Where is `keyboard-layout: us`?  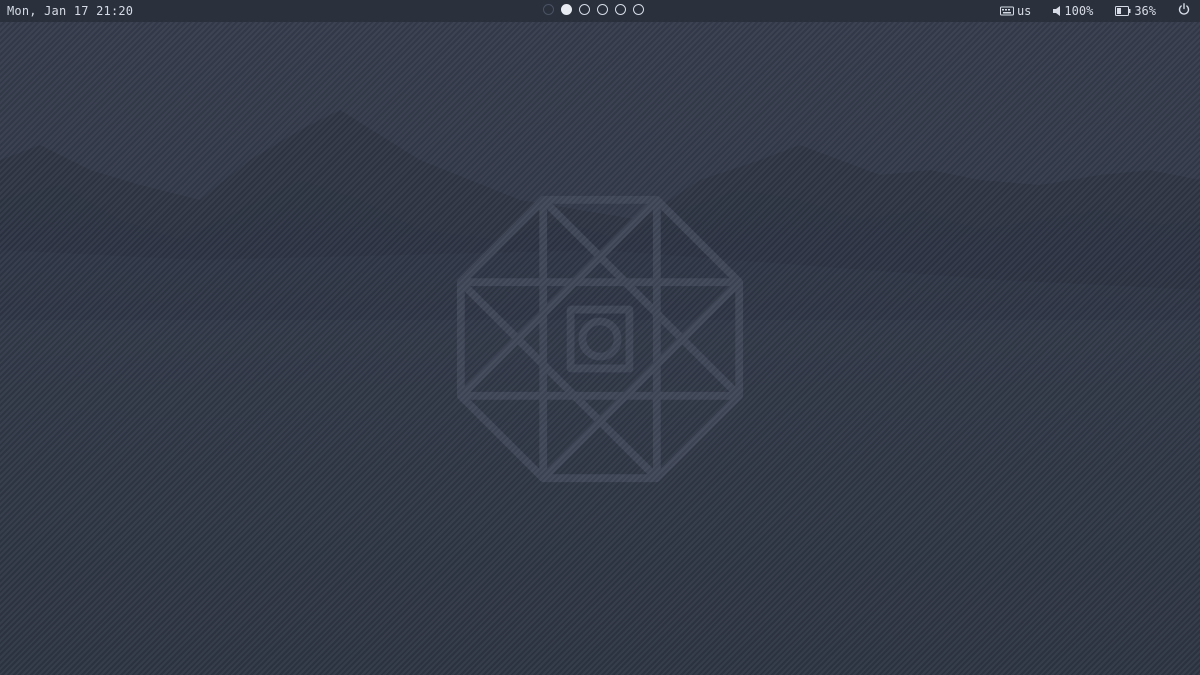 keyboard-layout: us is located at coordinates (1015, 11).